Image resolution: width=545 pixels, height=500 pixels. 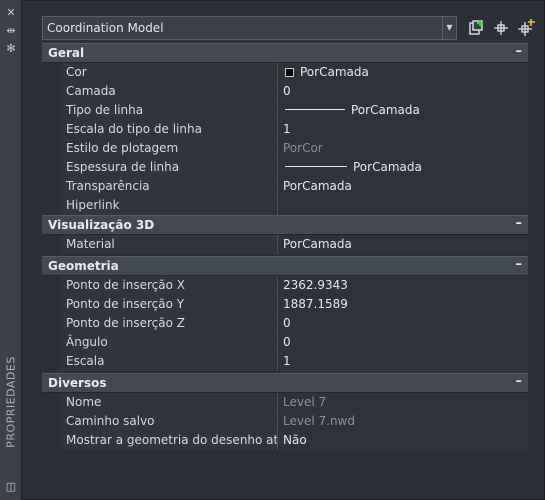 I want to click on property-row-tipo-de-linha: Tipo de linha PorCamada, so click(x=285, y=110).